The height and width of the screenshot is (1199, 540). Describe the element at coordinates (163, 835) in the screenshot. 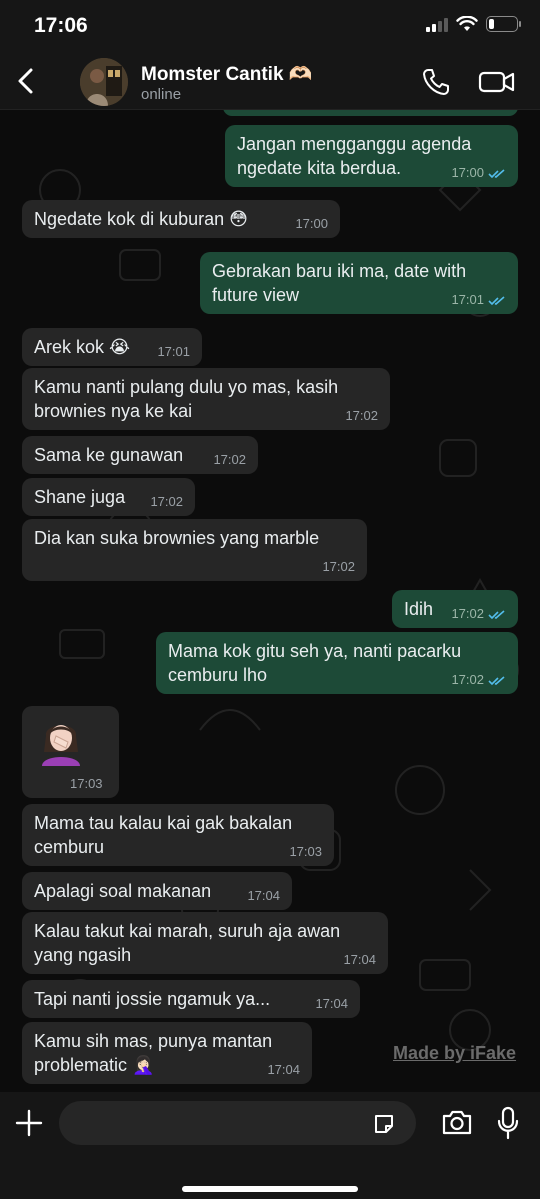

I see `message-text: Mama tau kalau kai gak bakalan cemburu` at that location.